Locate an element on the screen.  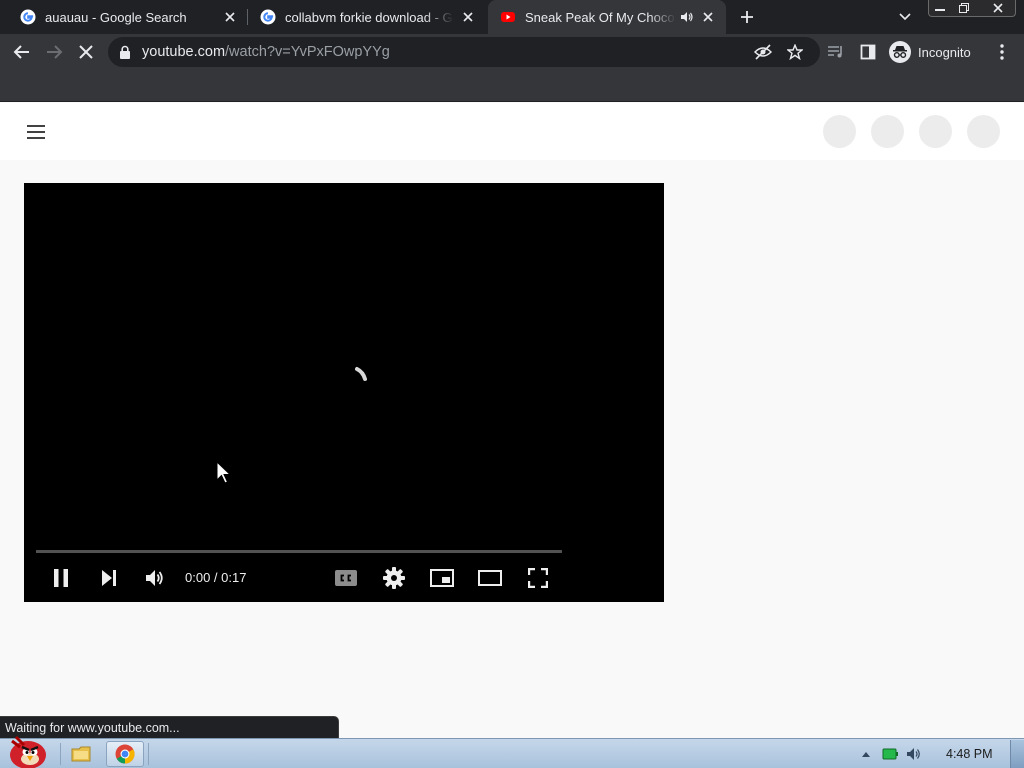
mouse-cursor-icon is located at coordinates (224, 472).